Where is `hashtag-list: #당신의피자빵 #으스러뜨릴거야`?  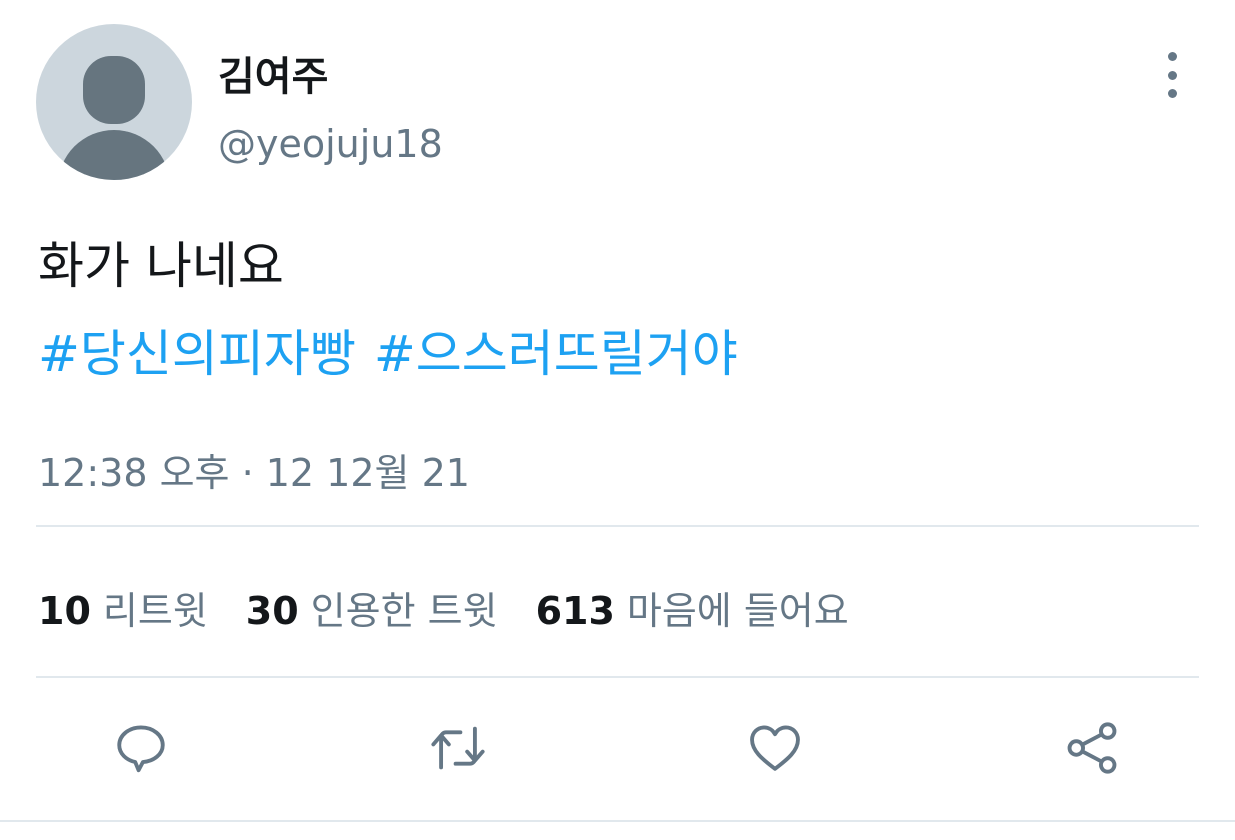 hashtag-list: #당신의피자빵 #으스러뜨릴거야 is located at coordinates (397, 350).